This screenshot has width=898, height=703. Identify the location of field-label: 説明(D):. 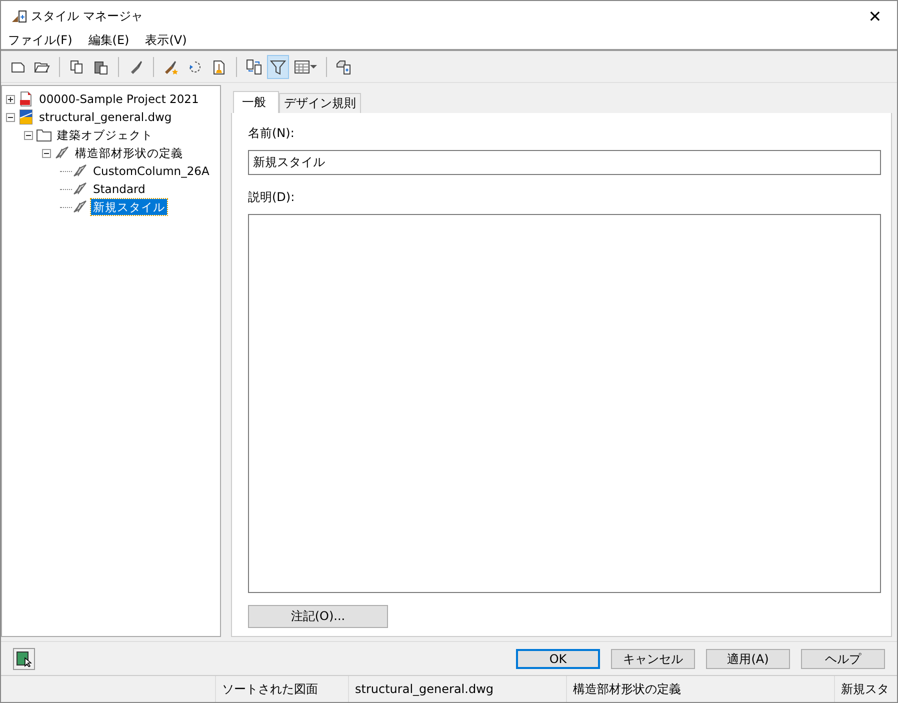
(271, 197).